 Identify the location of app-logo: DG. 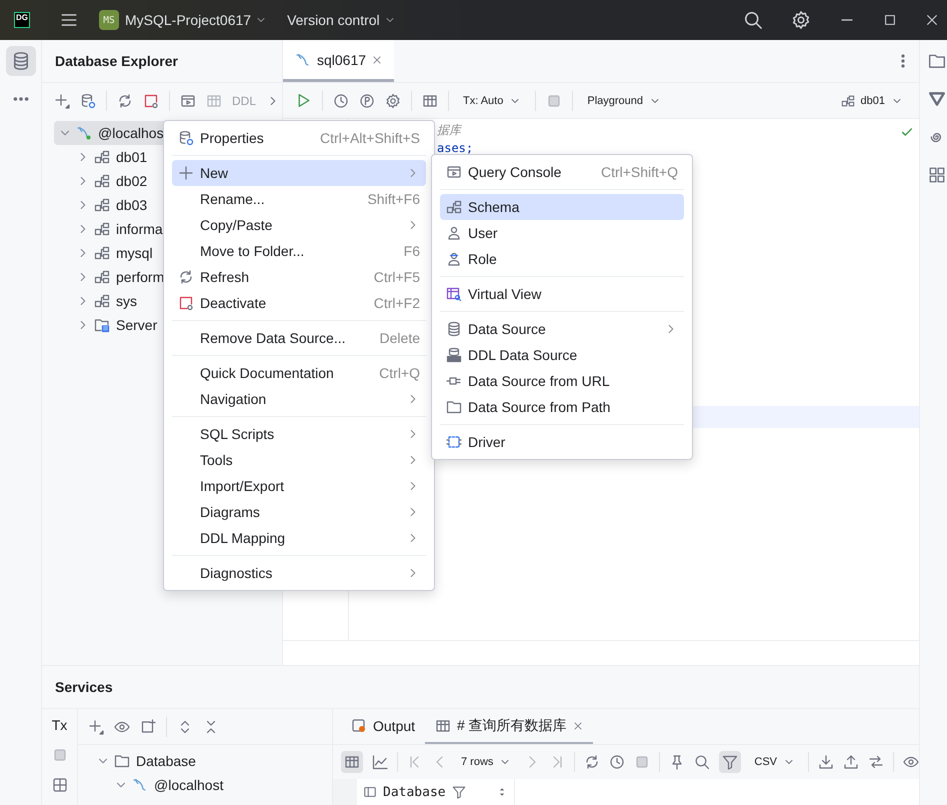
(22, 20).